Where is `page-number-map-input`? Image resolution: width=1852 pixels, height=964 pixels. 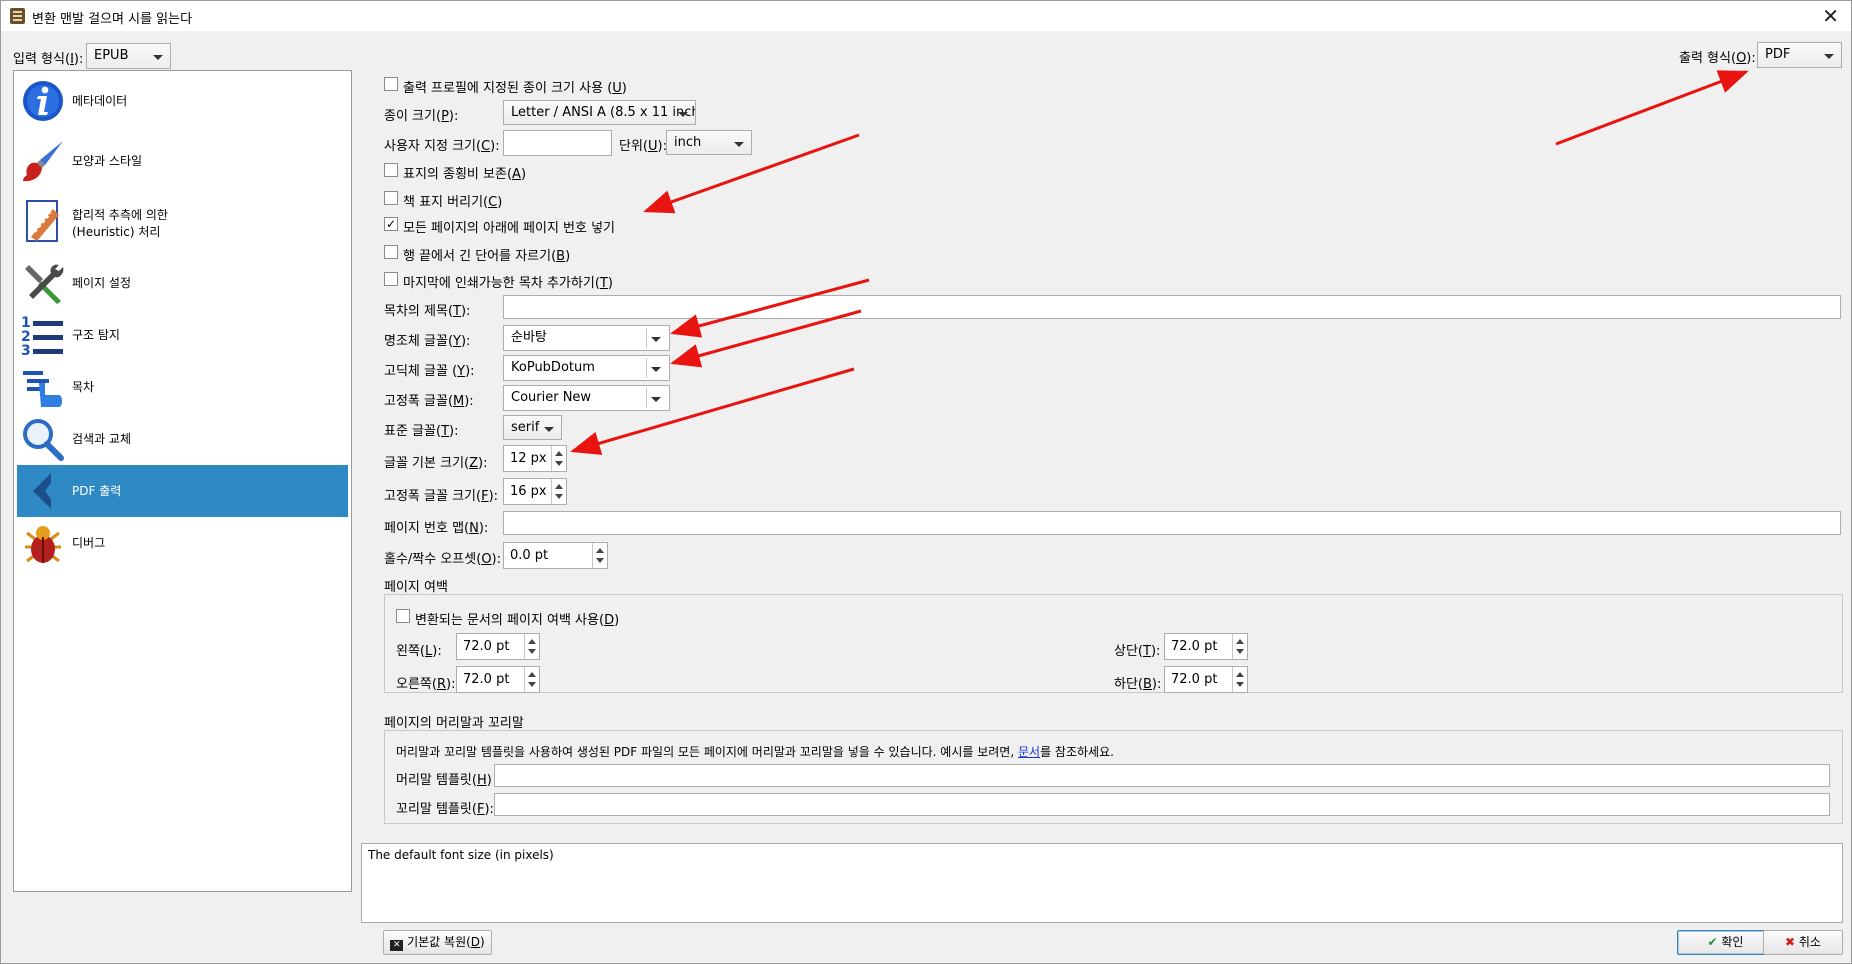 page-number-map-input is located at coordinates (1172, 523).